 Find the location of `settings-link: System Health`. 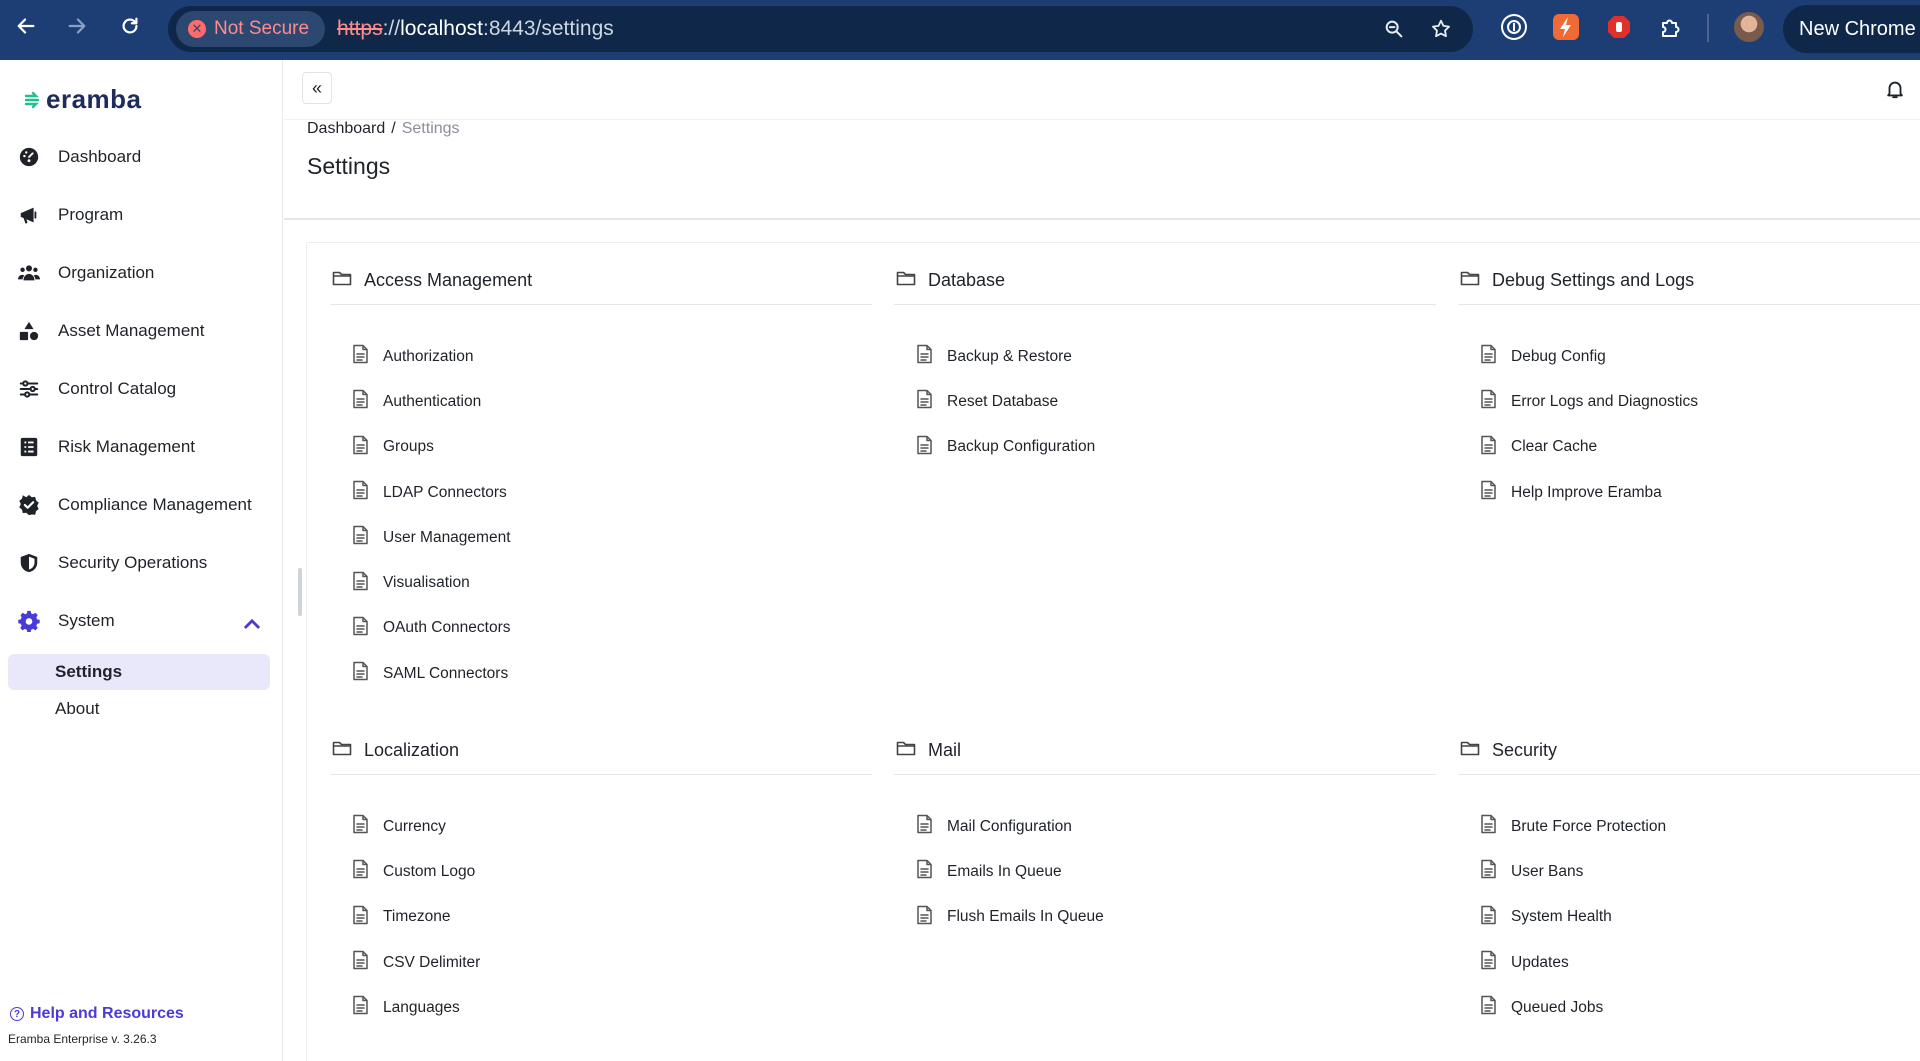

settings-link: System Health is located at coordinates (1689, 917).